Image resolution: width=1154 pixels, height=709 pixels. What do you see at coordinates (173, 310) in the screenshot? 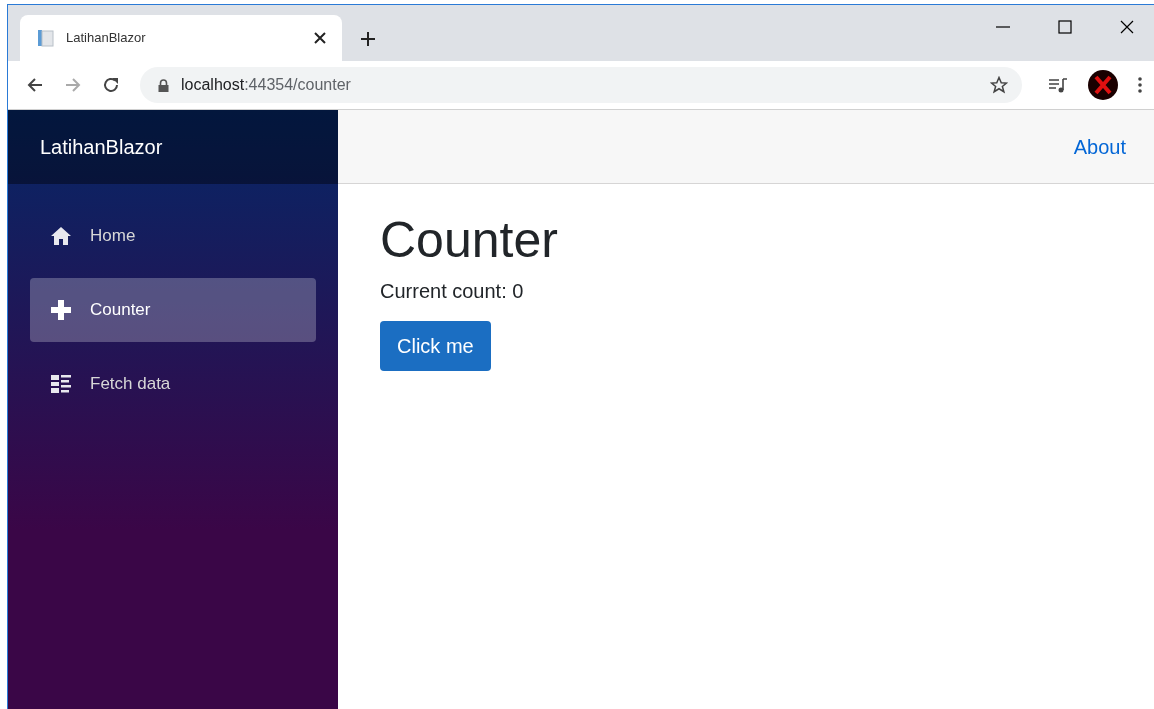
I see `nav-item: Counter` at bounding box center [173, 310].